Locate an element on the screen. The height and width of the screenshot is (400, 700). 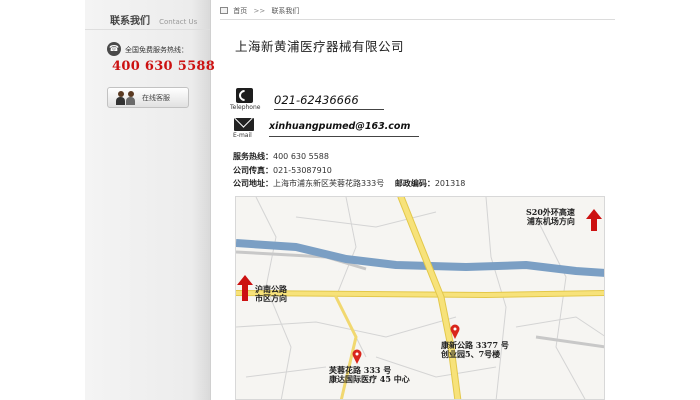
online-service-label: 在线客服 is located at coordinates (156, 98).